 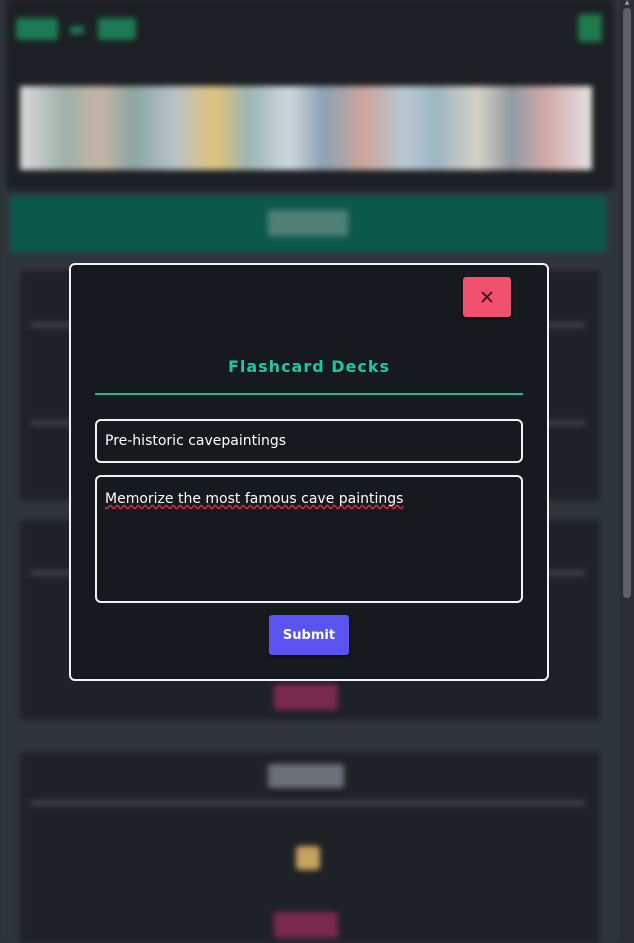 I want to click on modal-title: Flashcard Decks, so click(x=309, y=366).